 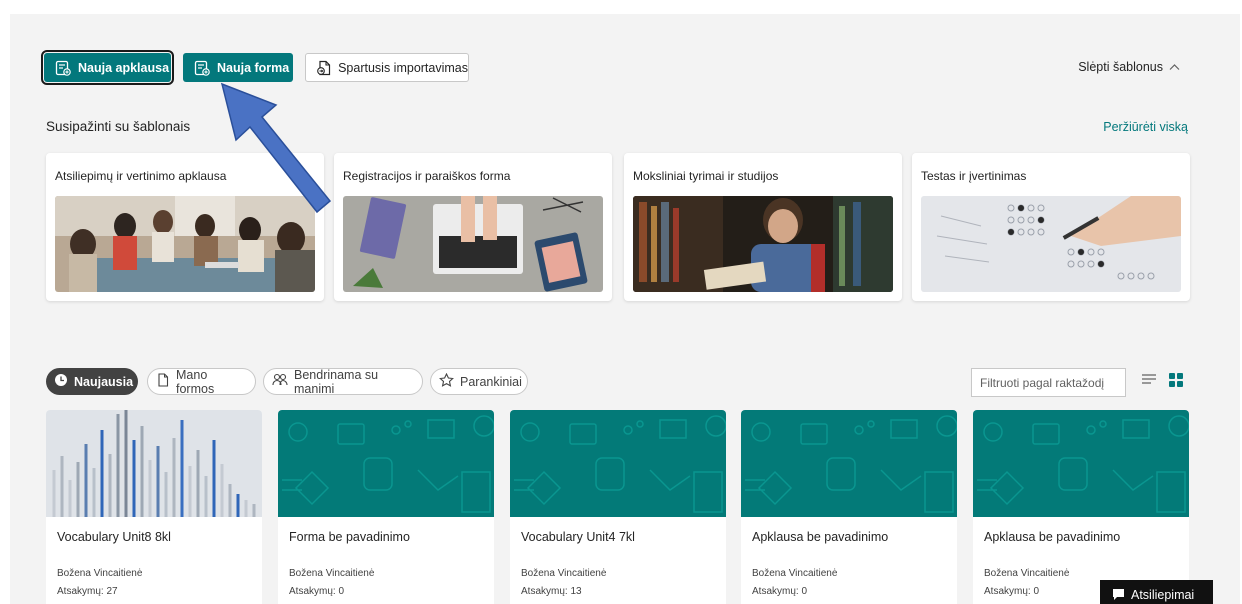 What do you see at coordinates (1149, 381) in the screenshot?
I see `list-view-icon` at bounding box center [1149, 381].